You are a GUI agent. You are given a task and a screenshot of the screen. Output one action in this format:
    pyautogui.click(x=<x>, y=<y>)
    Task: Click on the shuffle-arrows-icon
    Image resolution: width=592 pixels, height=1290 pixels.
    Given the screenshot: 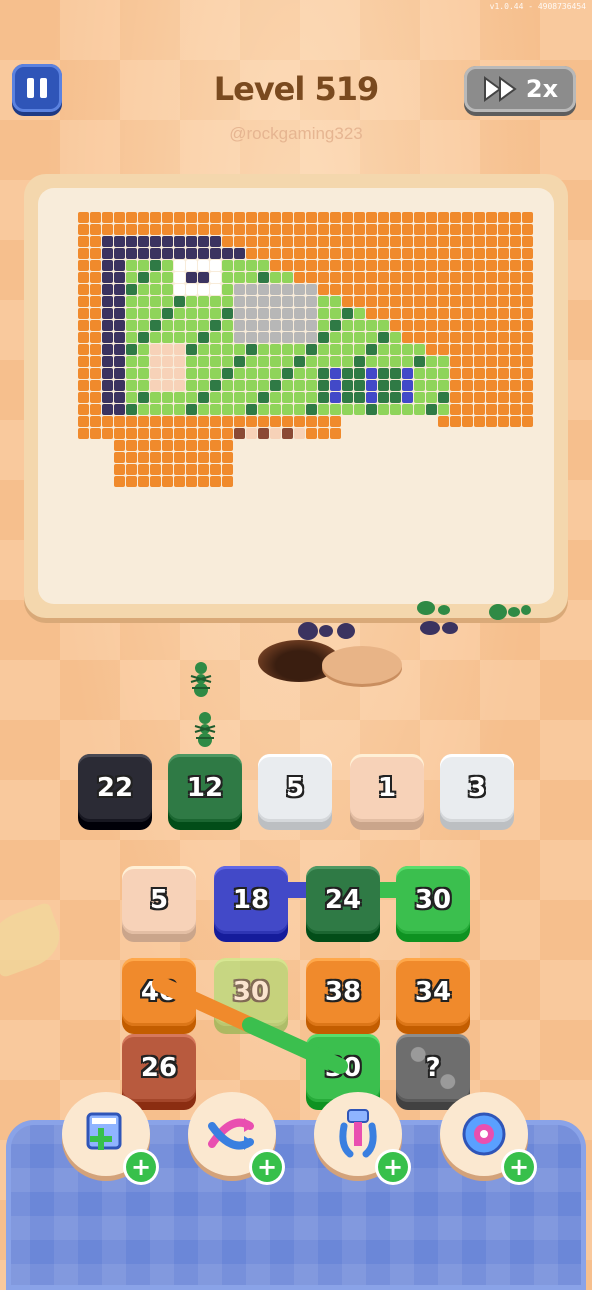 What is the action you would take?
    pyautogui.click(x=231, y=1134)
    